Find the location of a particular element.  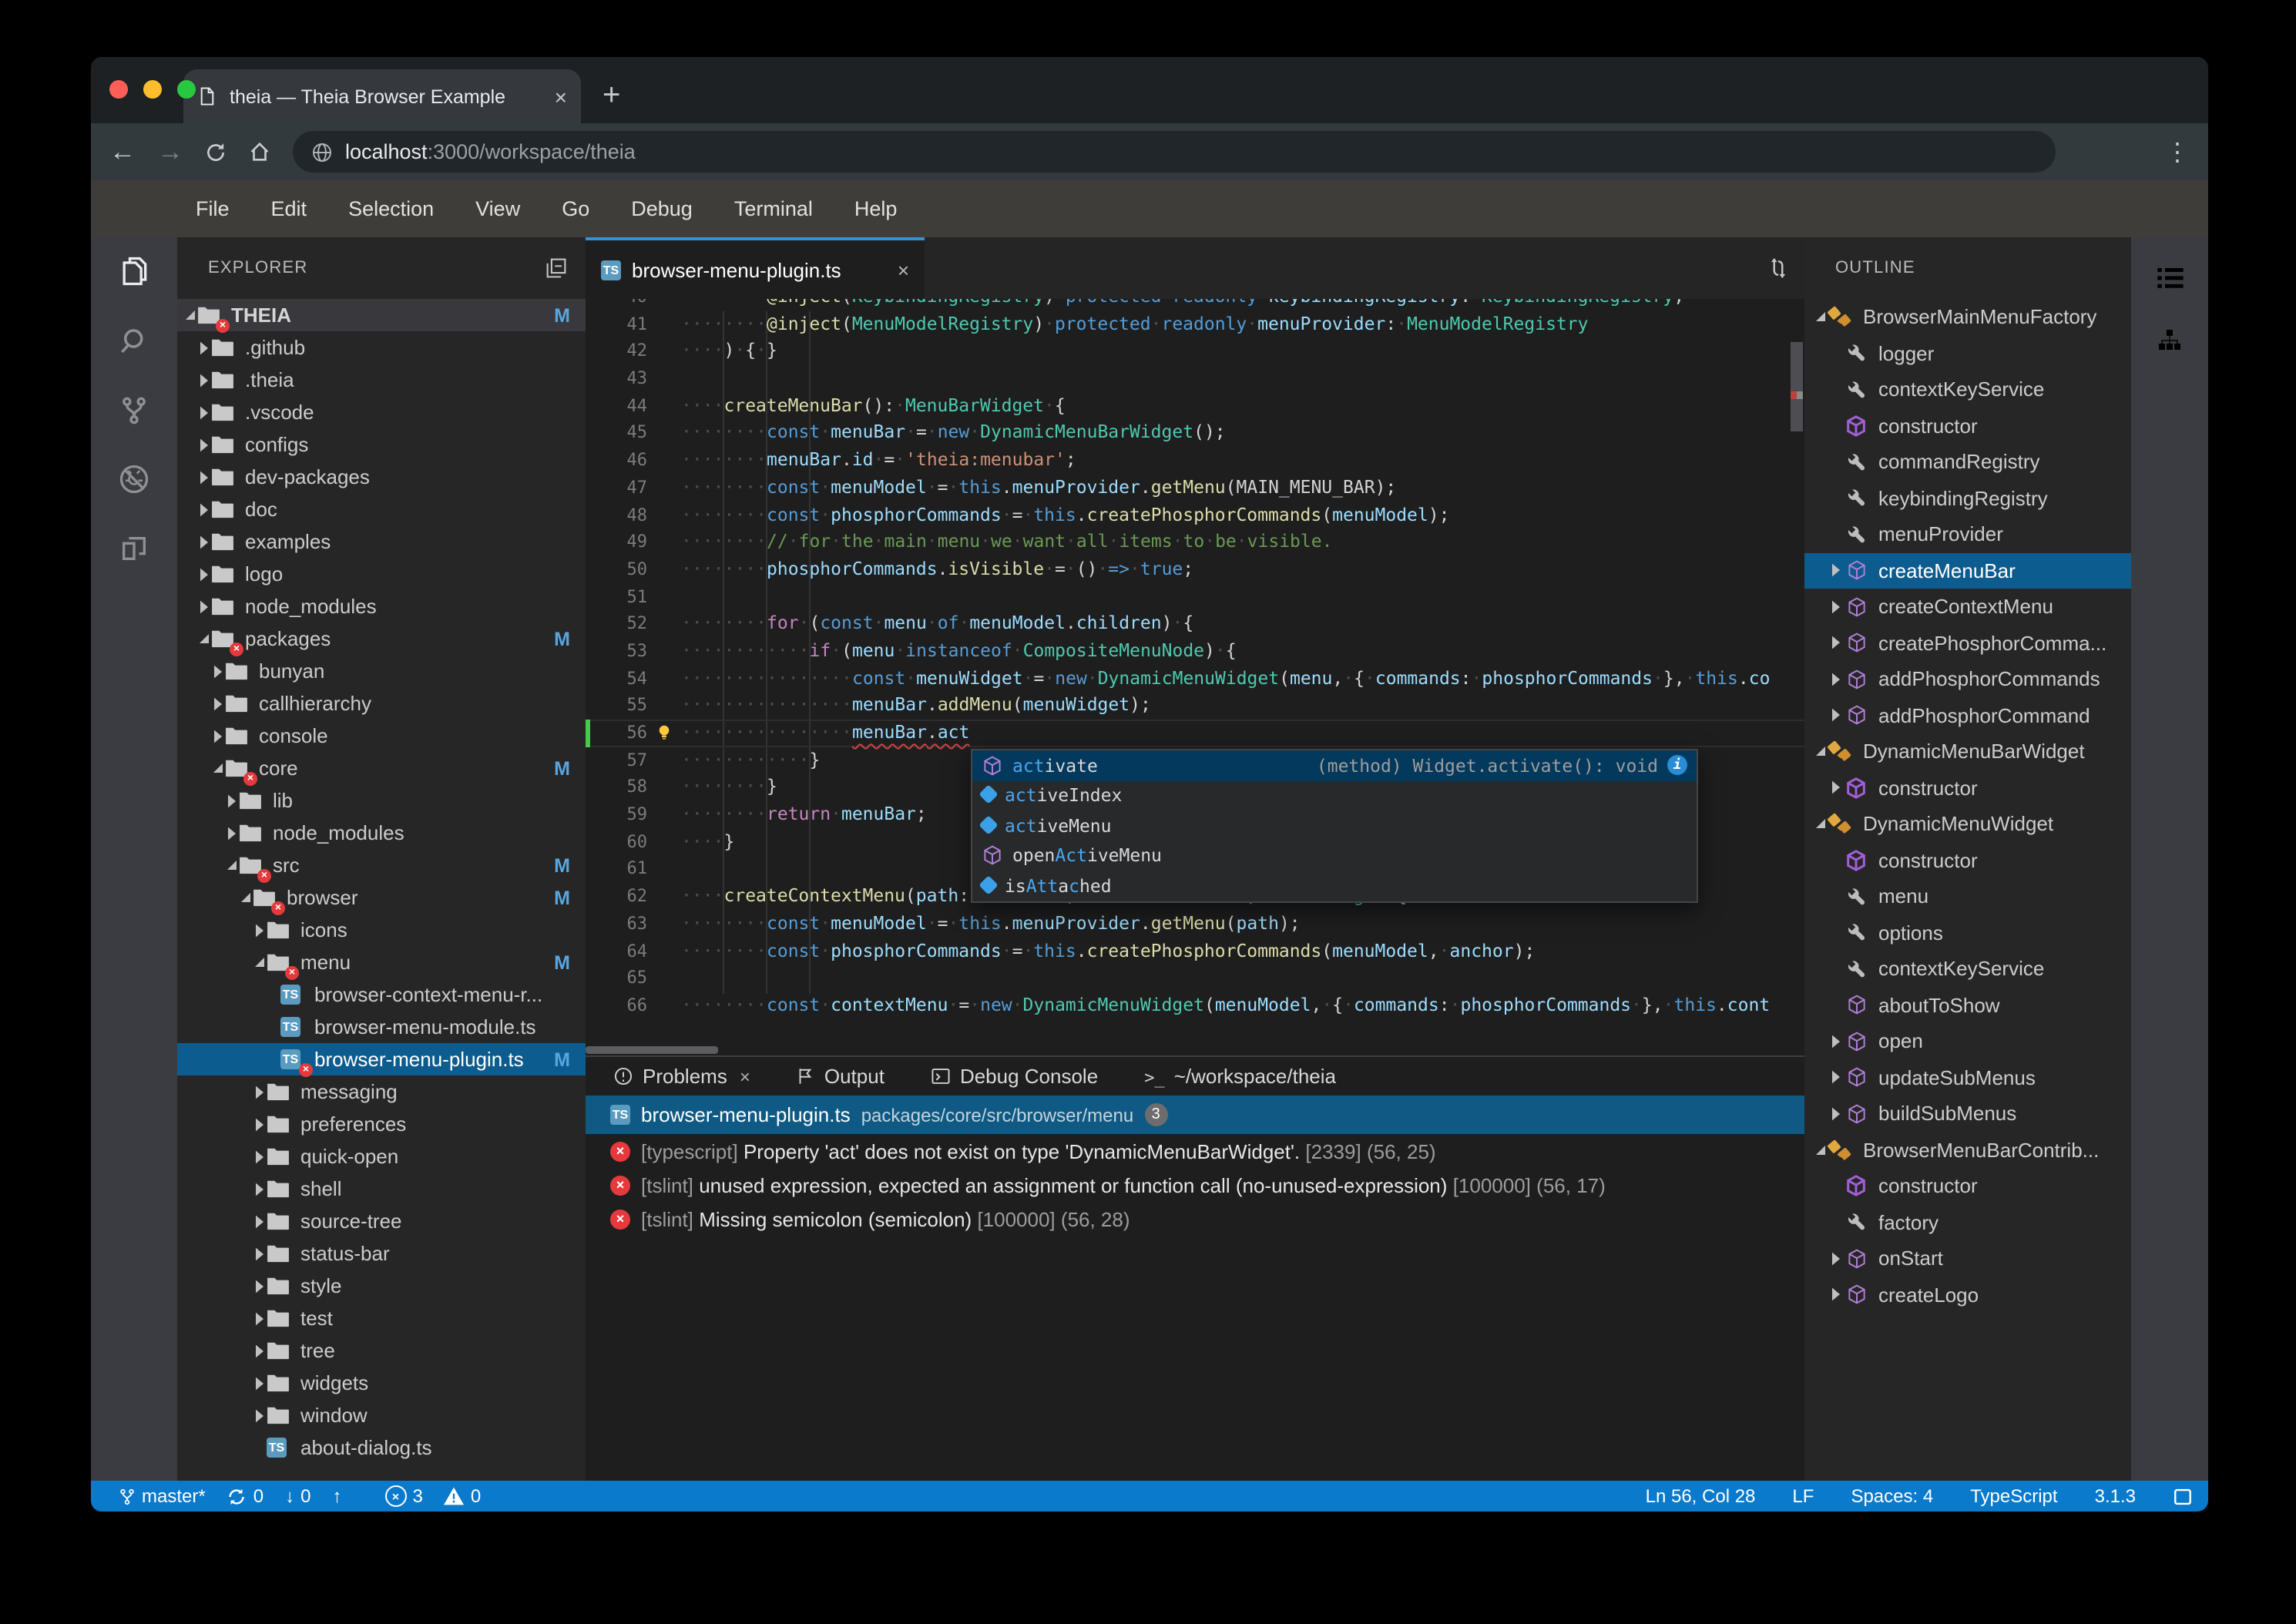

outline-item-browsermainmenufactory: BrowserMainMenuFactory is located at coordinates (1968, 317).